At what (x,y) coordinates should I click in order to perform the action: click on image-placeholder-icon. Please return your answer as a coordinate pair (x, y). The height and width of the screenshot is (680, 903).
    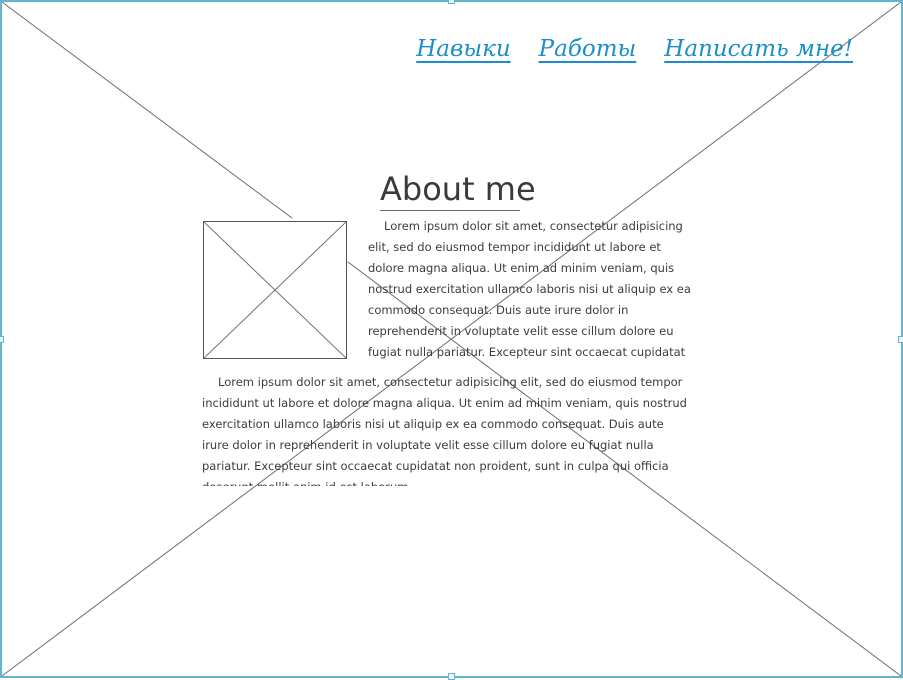
    Looking at the image, I should click on (275, 290).